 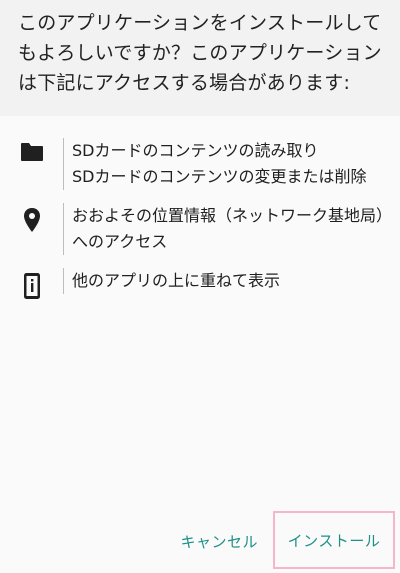 I want to click on permission-line: SDカードのコンテンツの変更または削除, so click(x=219, y=176).